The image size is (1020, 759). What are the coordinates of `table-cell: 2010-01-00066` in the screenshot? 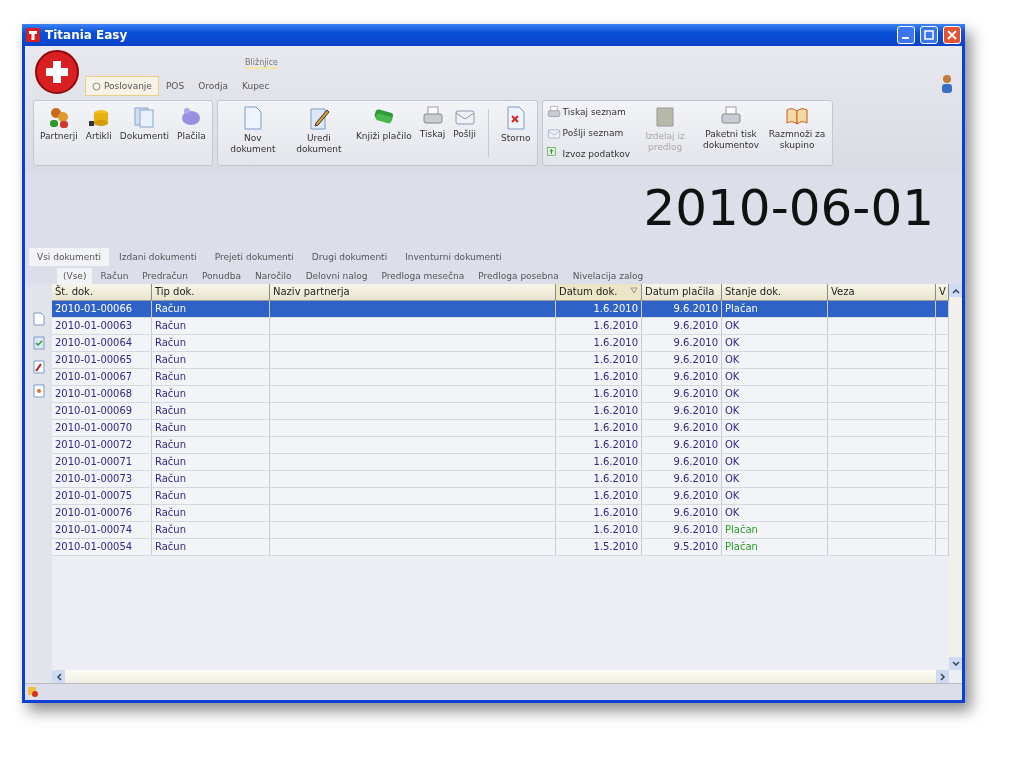 It's located at (102, 309).